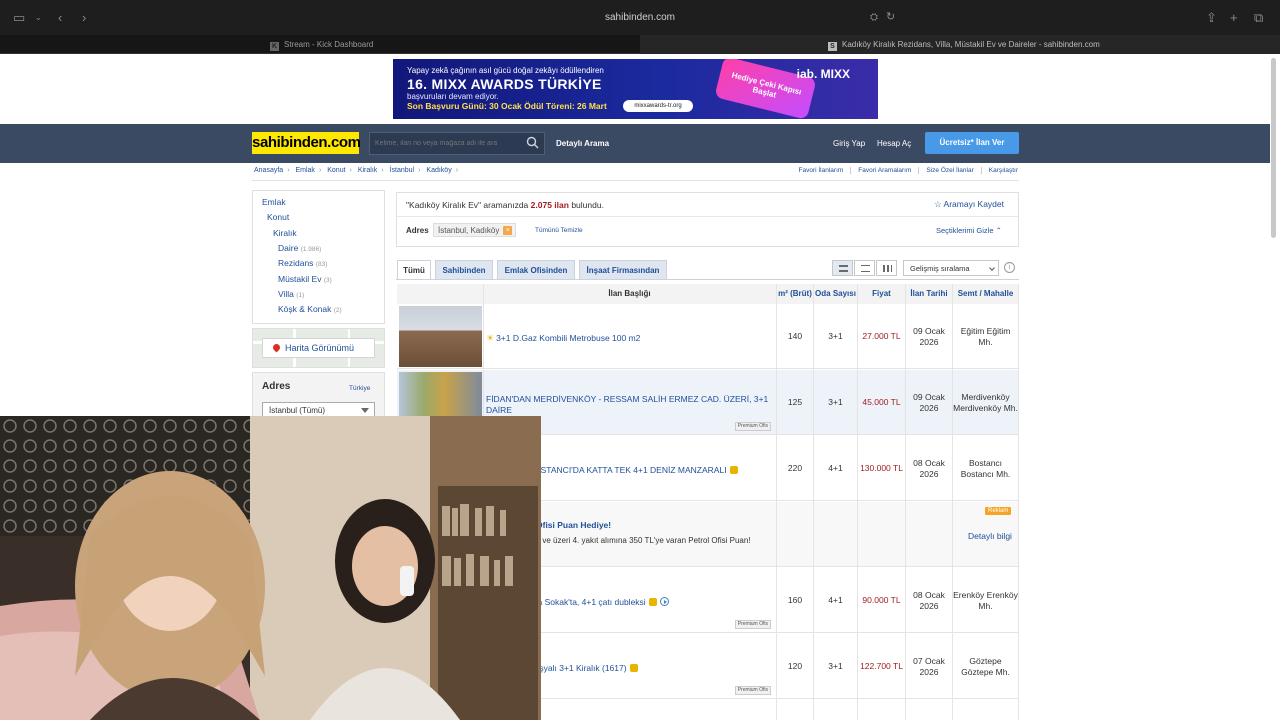 This screenshot has width=1280, height=720. I want to click on listing-area: Erenköy Erenköy Mh., so click(985, 600).